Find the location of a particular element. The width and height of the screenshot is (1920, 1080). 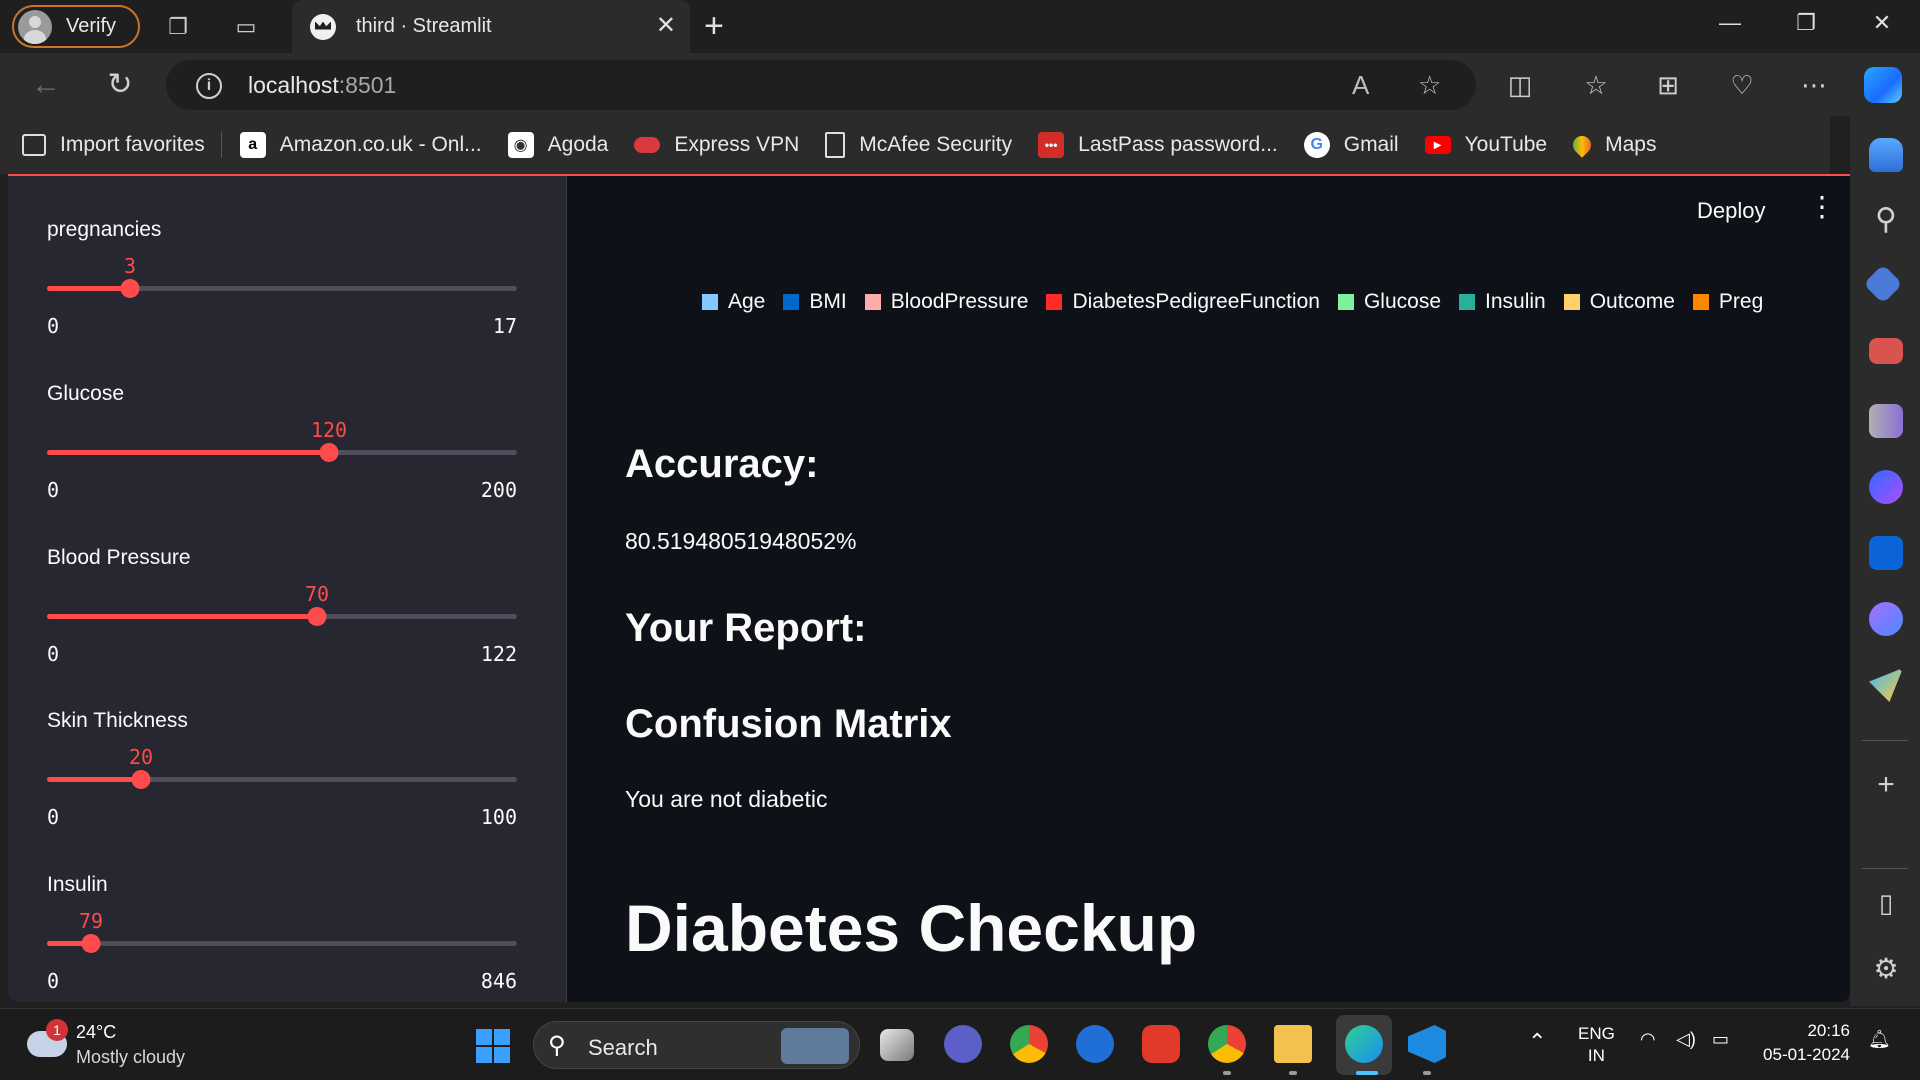

browser-essentials-icon: ♡ is located at coordinates (1742, 85).